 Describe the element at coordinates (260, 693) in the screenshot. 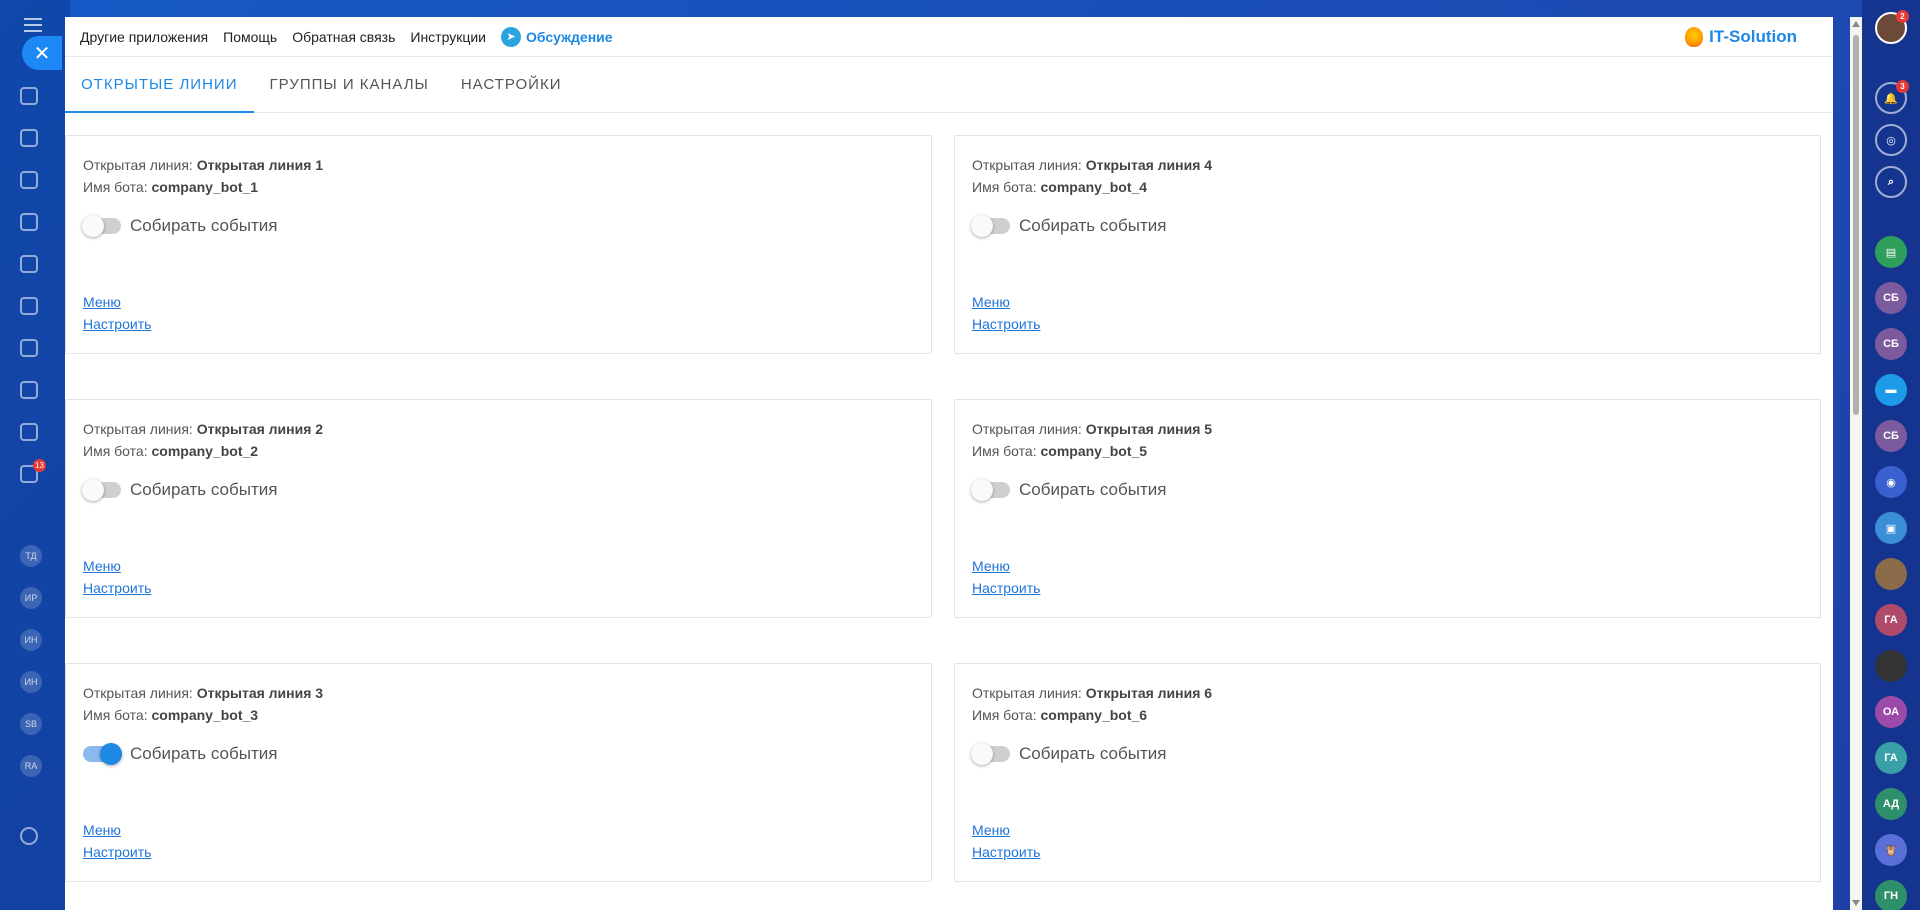

I see `open-line-name: Открытая линия 3` at that location.